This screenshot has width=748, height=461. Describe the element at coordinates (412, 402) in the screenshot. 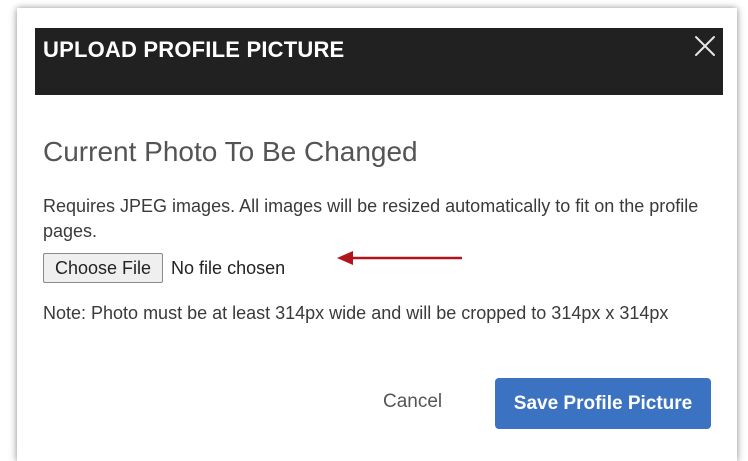

I see `cancel-button: Cancel` at that location.